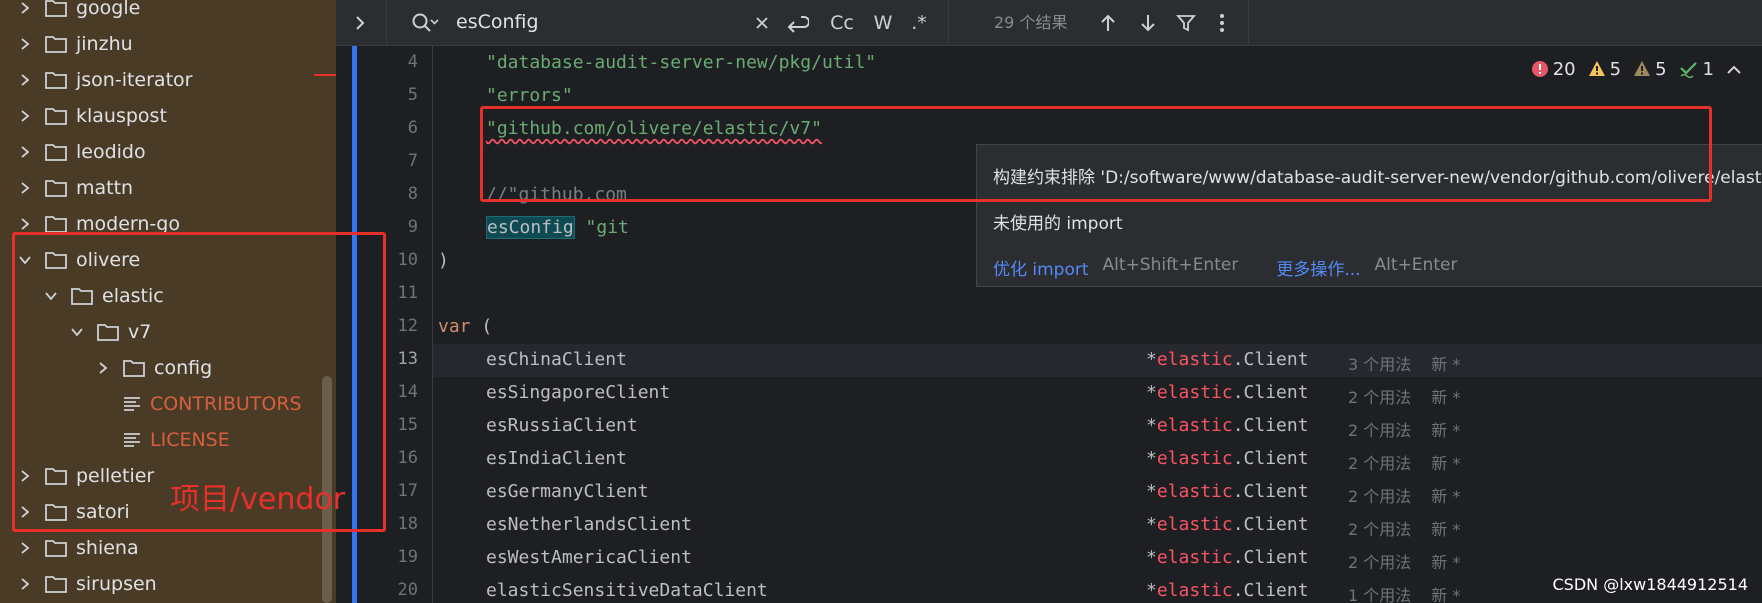  Describe the element at coordinates (556, 359) in the screenshot. I see `var-declaration: esChinaClient` at that location.